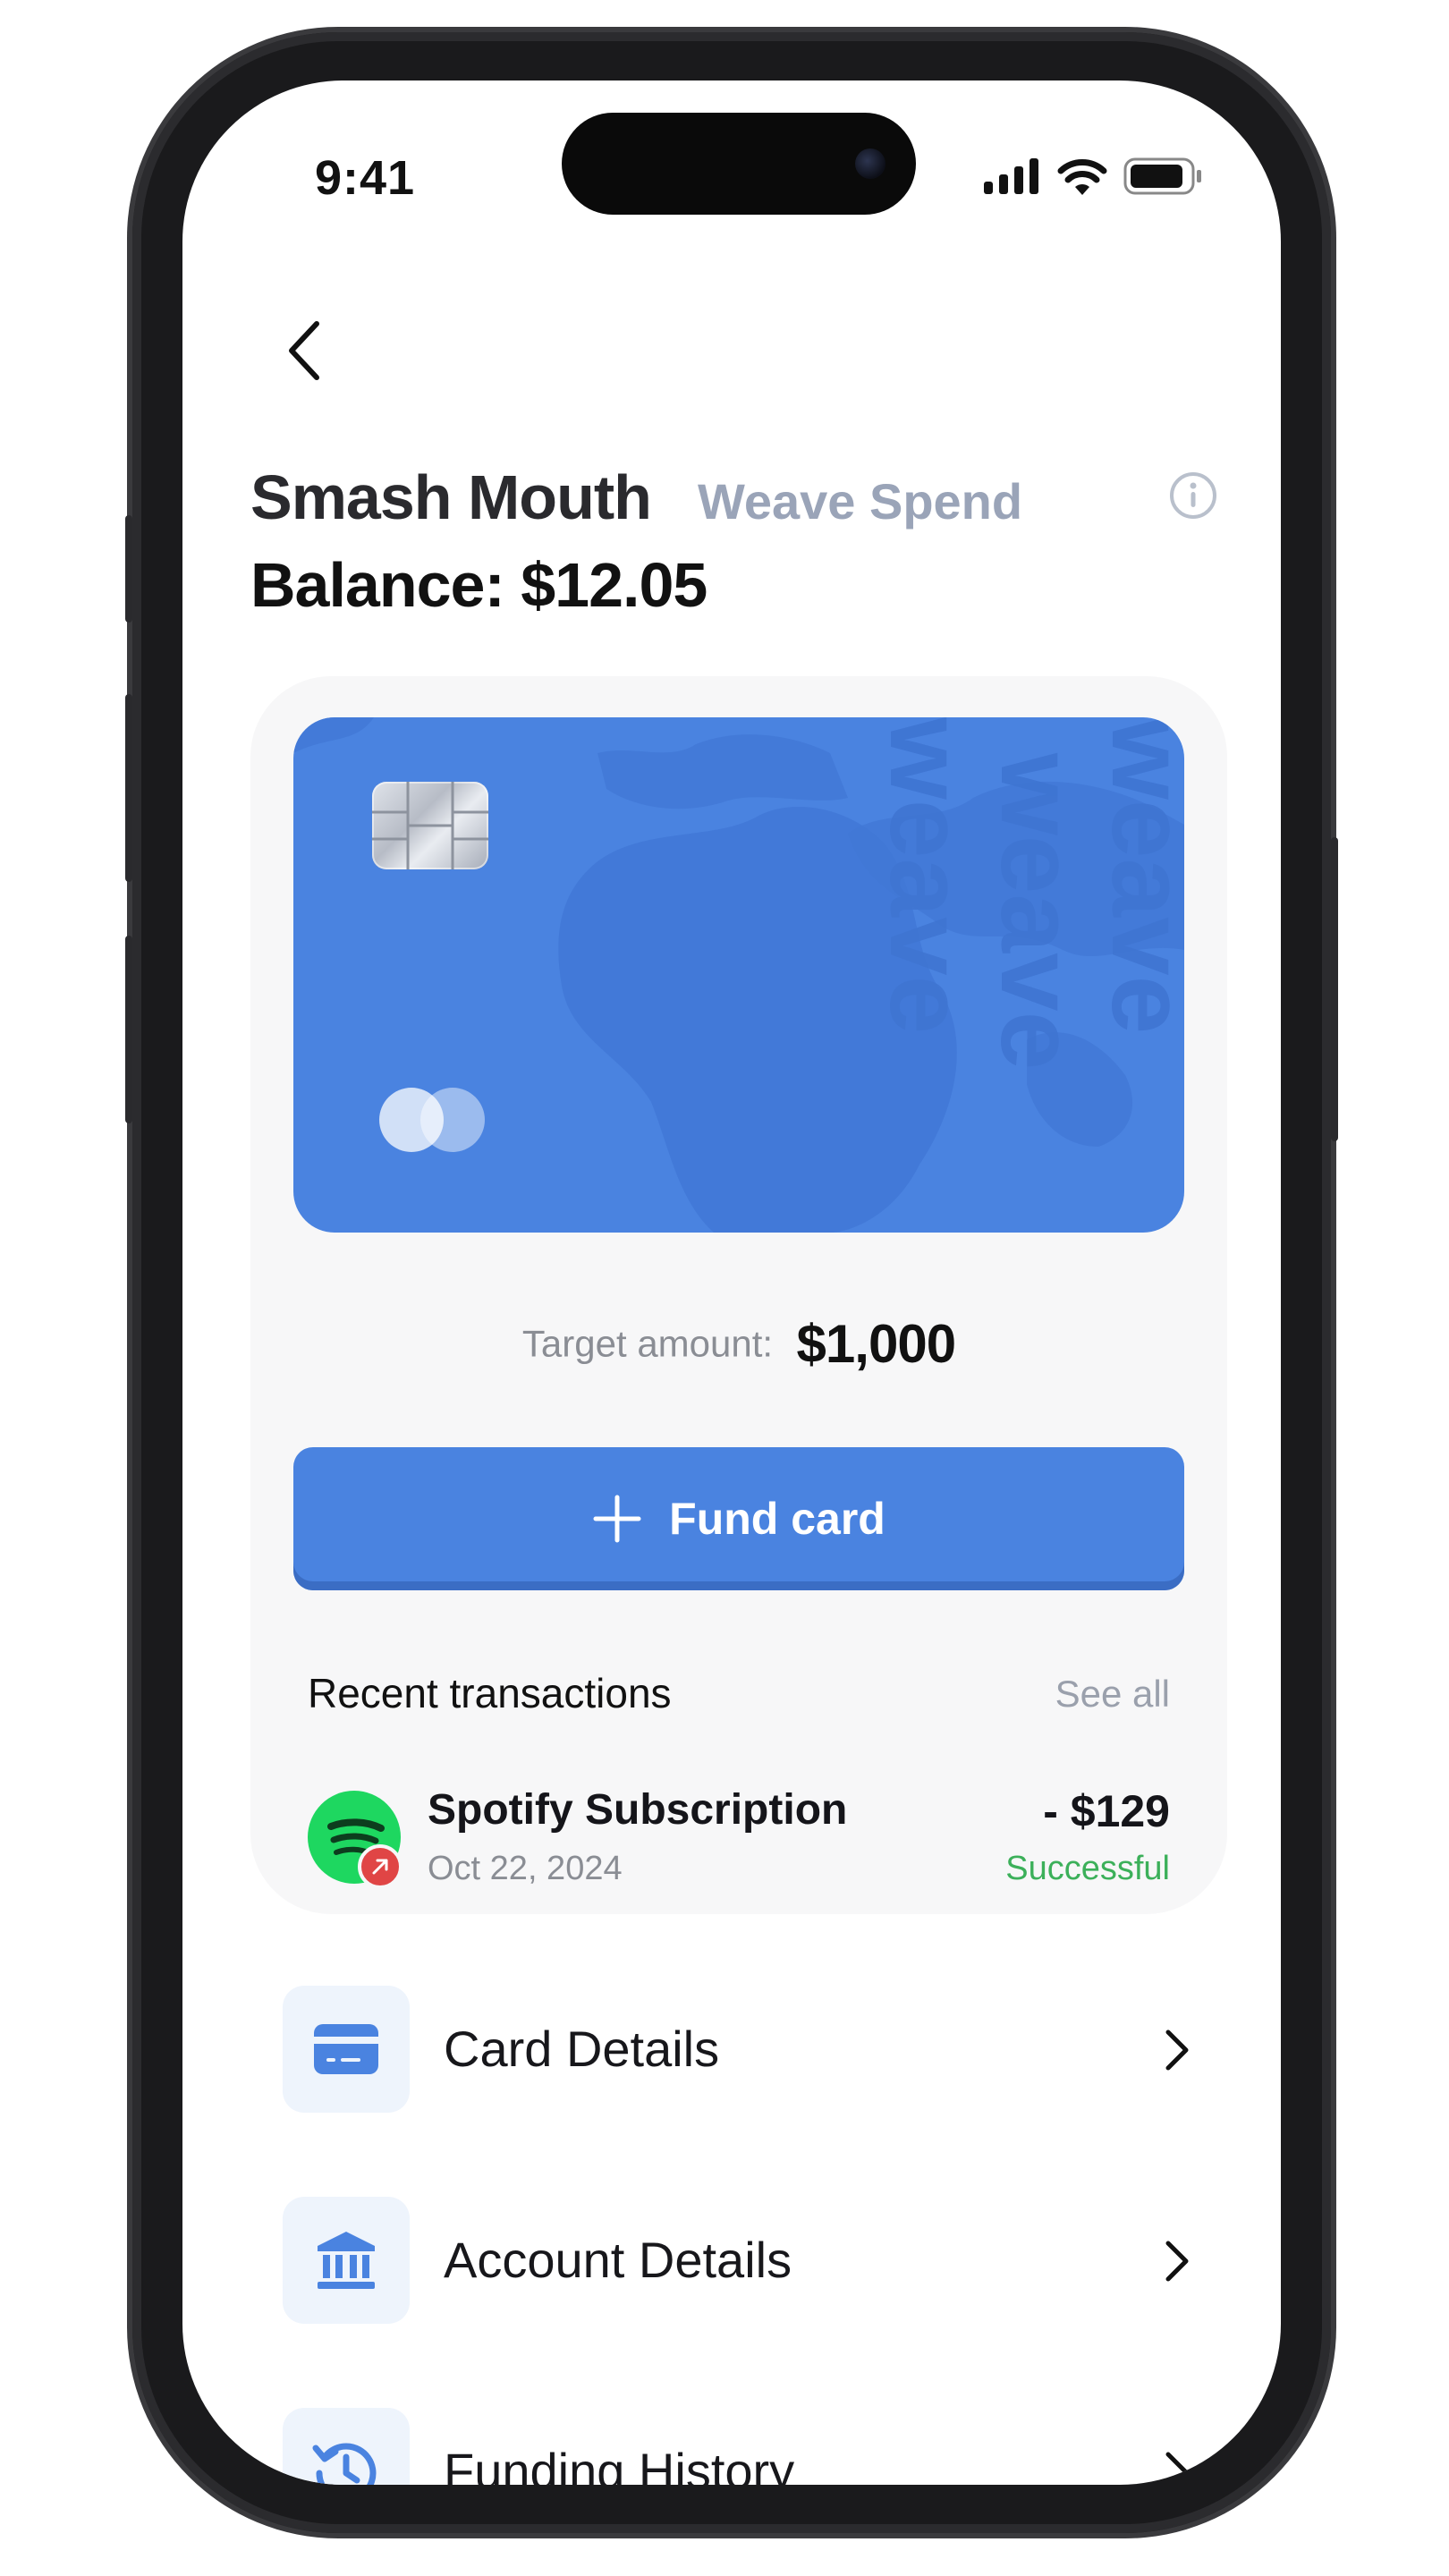 Image resolution: width=1449 pixels, height=2576 pixels. I want to click on action-button, so click(128, 569).